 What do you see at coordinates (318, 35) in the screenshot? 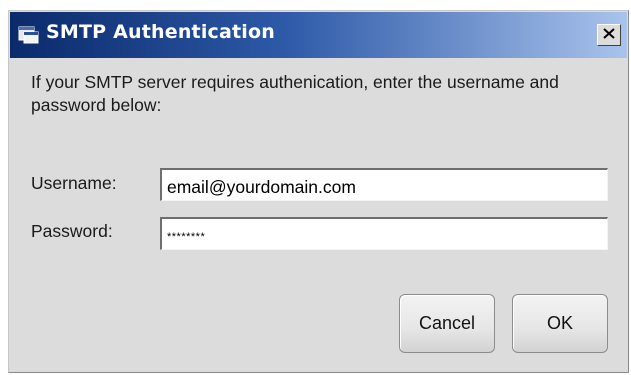
I see `title-bar: SMTP Authentication` at bounding box center [318, 35].